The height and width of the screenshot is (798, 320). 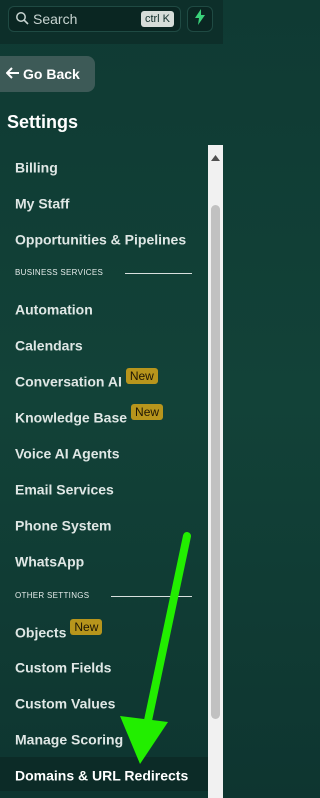 I want to click on sidebar-item-phone-system: Phone System, so click(x=63, y=524).